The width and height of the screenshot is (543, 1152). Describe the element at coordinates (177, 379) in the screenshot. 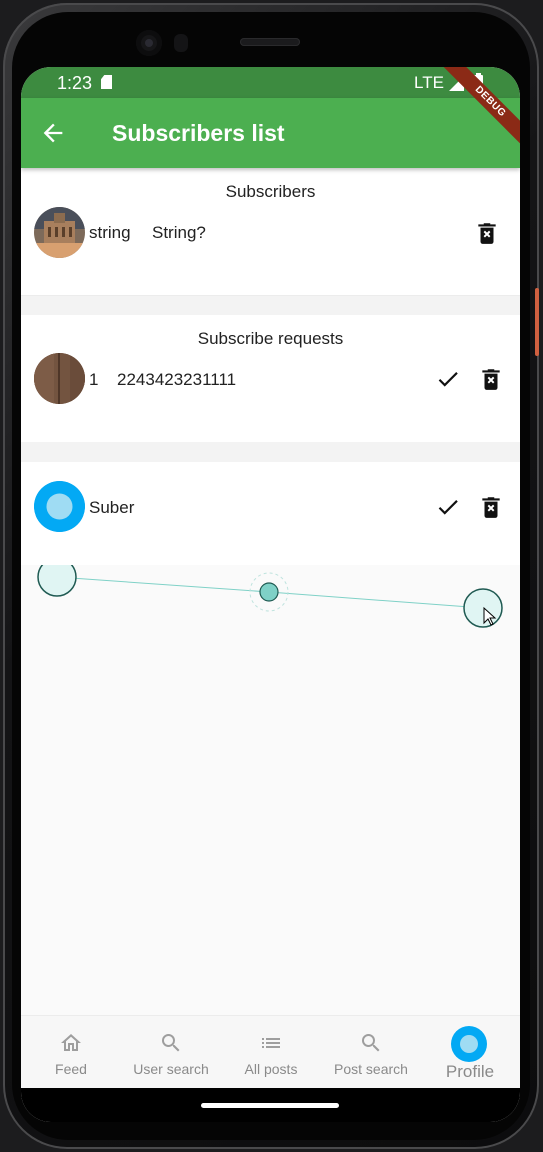

I see `request-detail: 2243423231111` at that location.